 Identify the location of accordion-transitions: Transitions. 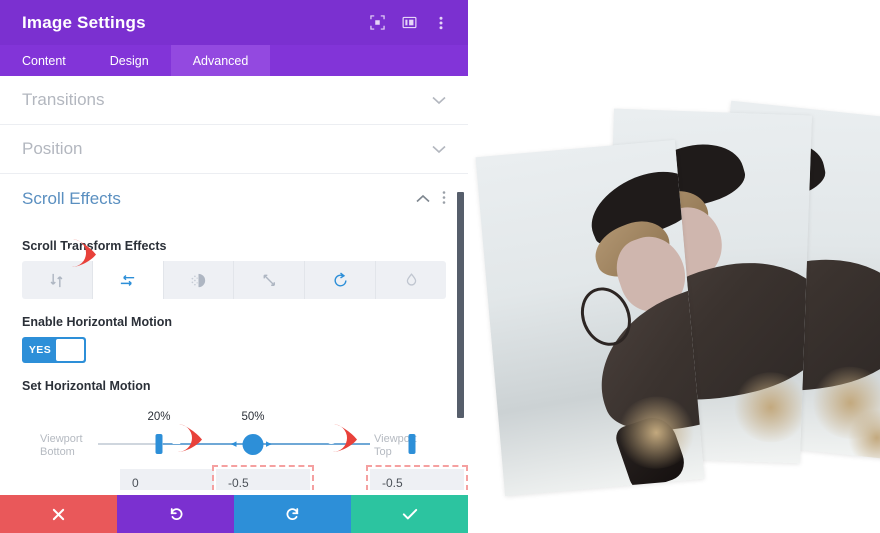
(234, 100).